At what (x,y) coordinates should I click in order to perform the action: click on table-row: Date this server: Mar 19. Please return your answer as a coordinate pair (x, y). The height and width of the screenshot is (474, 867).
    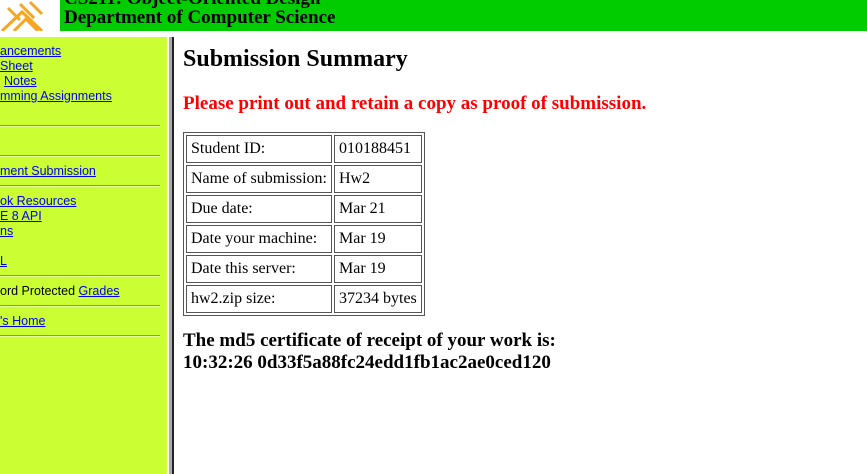
    Looking at the image, I should click on (304, 269).